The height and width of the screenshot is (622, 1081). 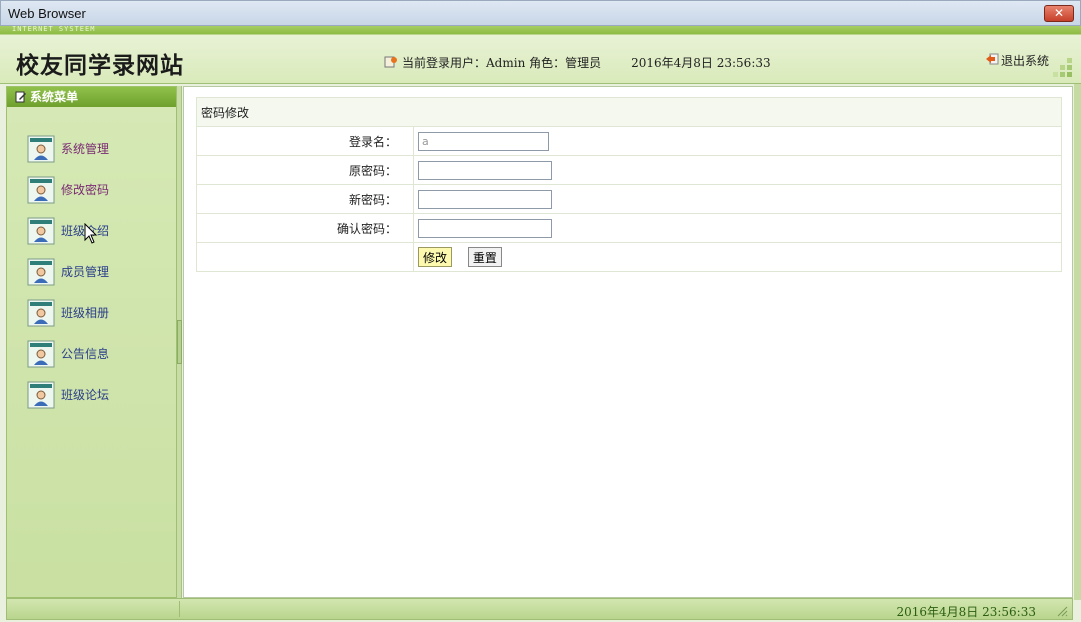 I want to click on user-info-icon, so click(x=390, y=62).